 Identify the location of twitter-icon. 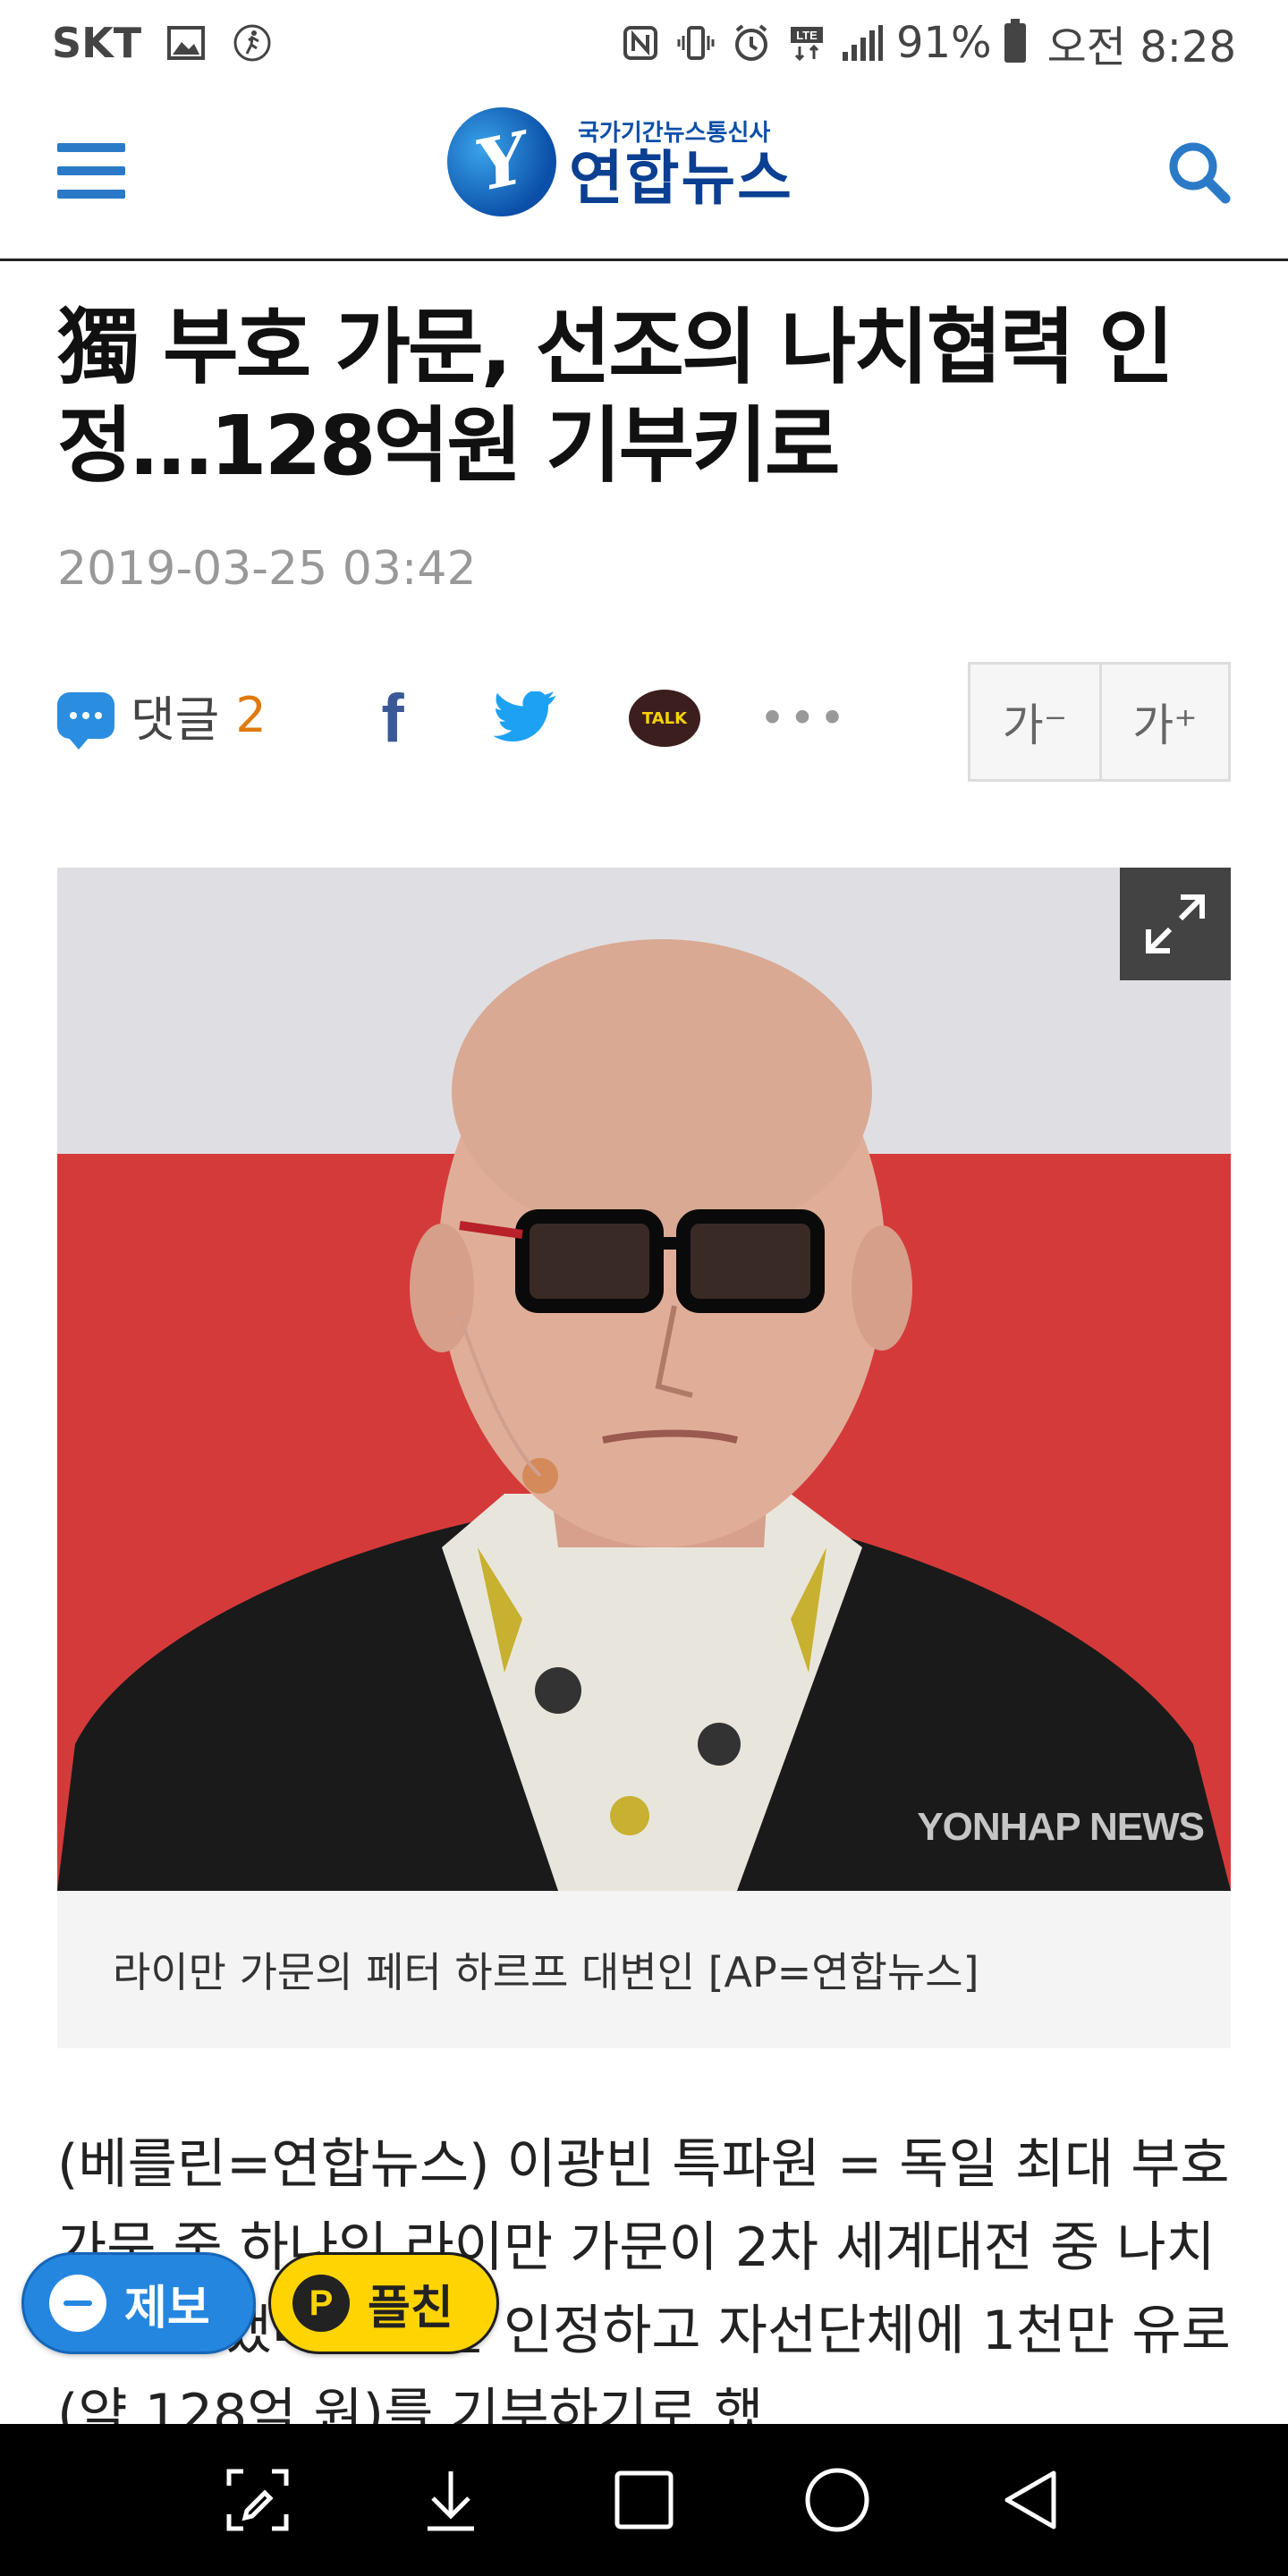
(525, 718).